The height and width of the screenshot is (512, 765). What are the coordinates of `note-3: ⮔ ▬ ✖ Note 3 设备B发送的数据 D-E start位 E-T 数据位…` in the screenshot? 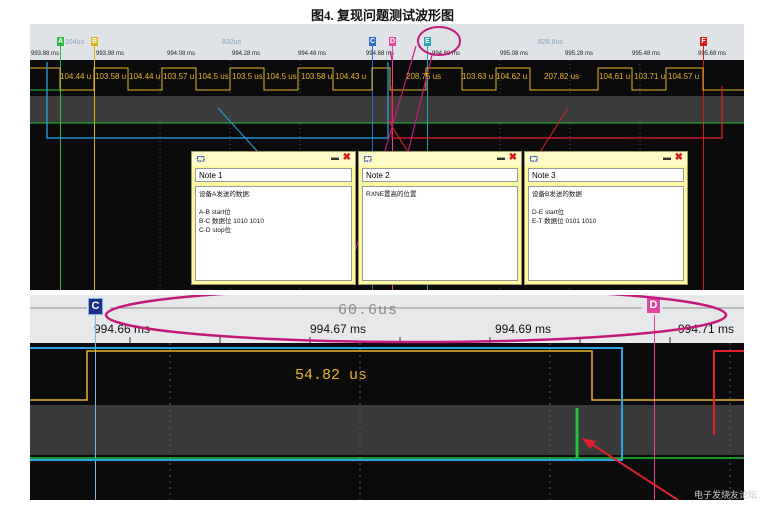 It's located at (606, 218).